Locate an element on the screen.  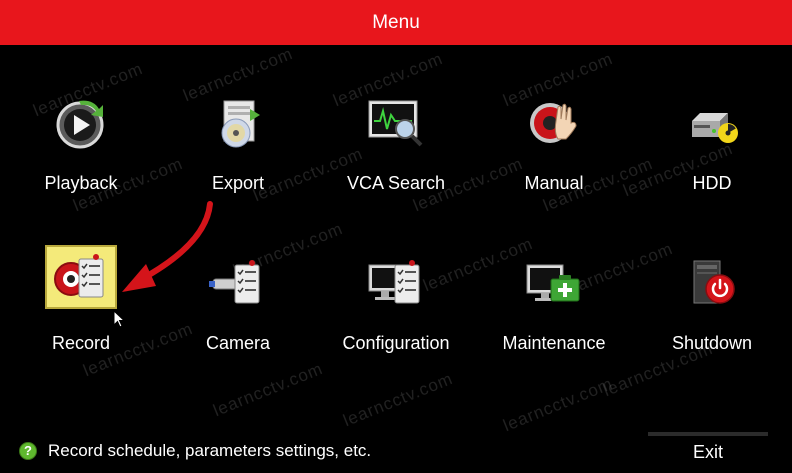
menu-title-bar: Menu is located at coordinates (396, 22).